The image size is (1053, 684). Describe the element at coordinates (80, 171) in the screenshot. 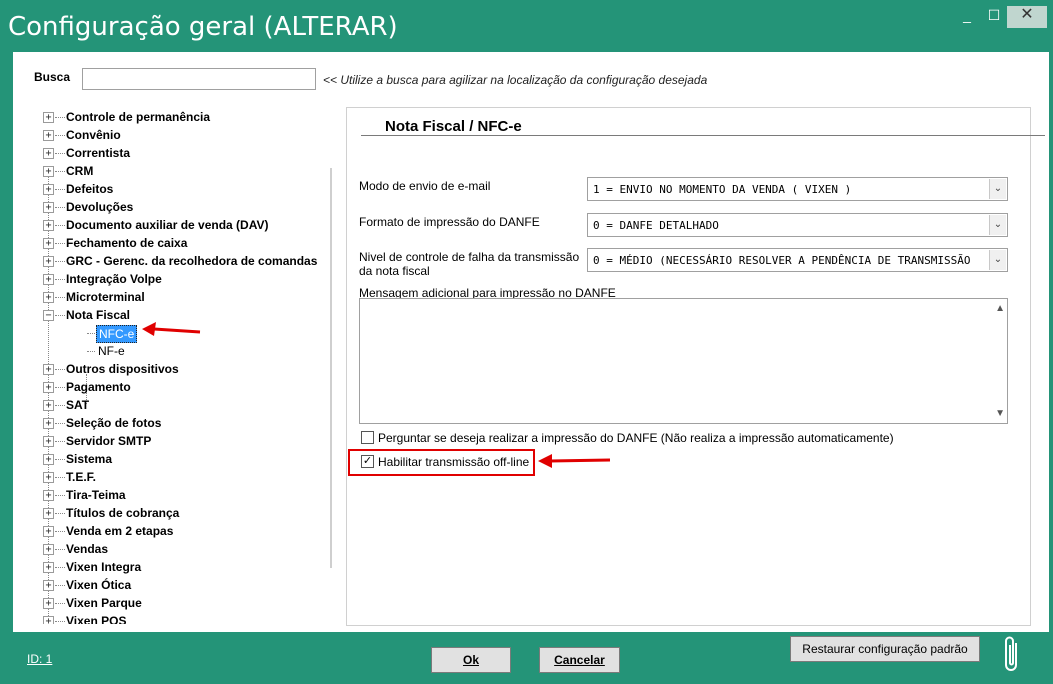

I see `tree-item-label: CRM` at that location.